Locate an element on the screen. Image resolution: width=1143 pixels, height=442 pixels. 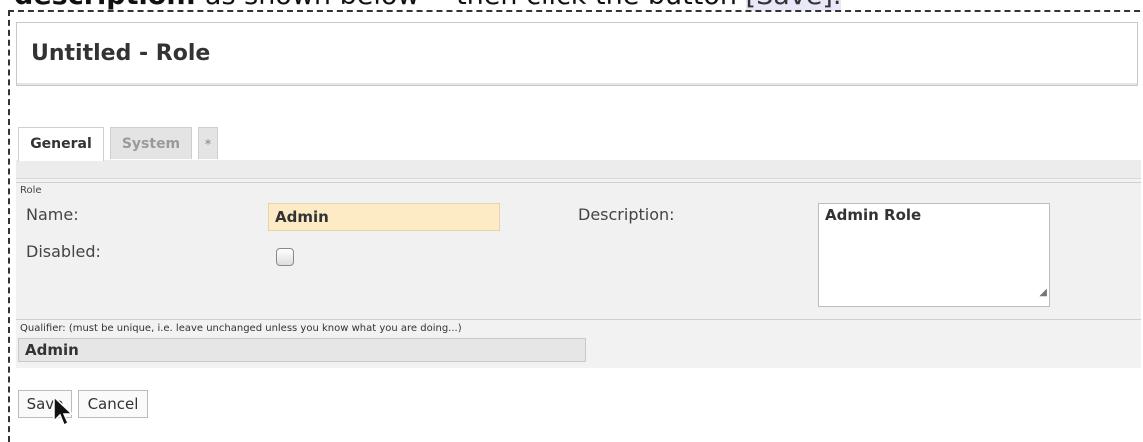
description-value: Admin Role is located at coordinates (873, 215).